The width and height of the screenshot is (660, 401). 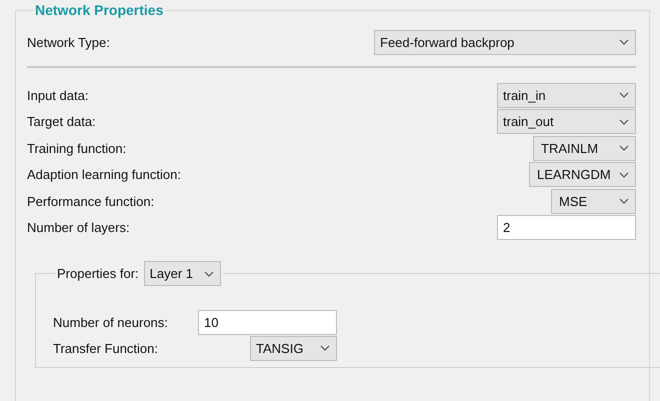 What do you see at coordinates (104, 174) in the screenshot?
I see `field-label: Adaption learning function:` at bounding box center [104, 174].